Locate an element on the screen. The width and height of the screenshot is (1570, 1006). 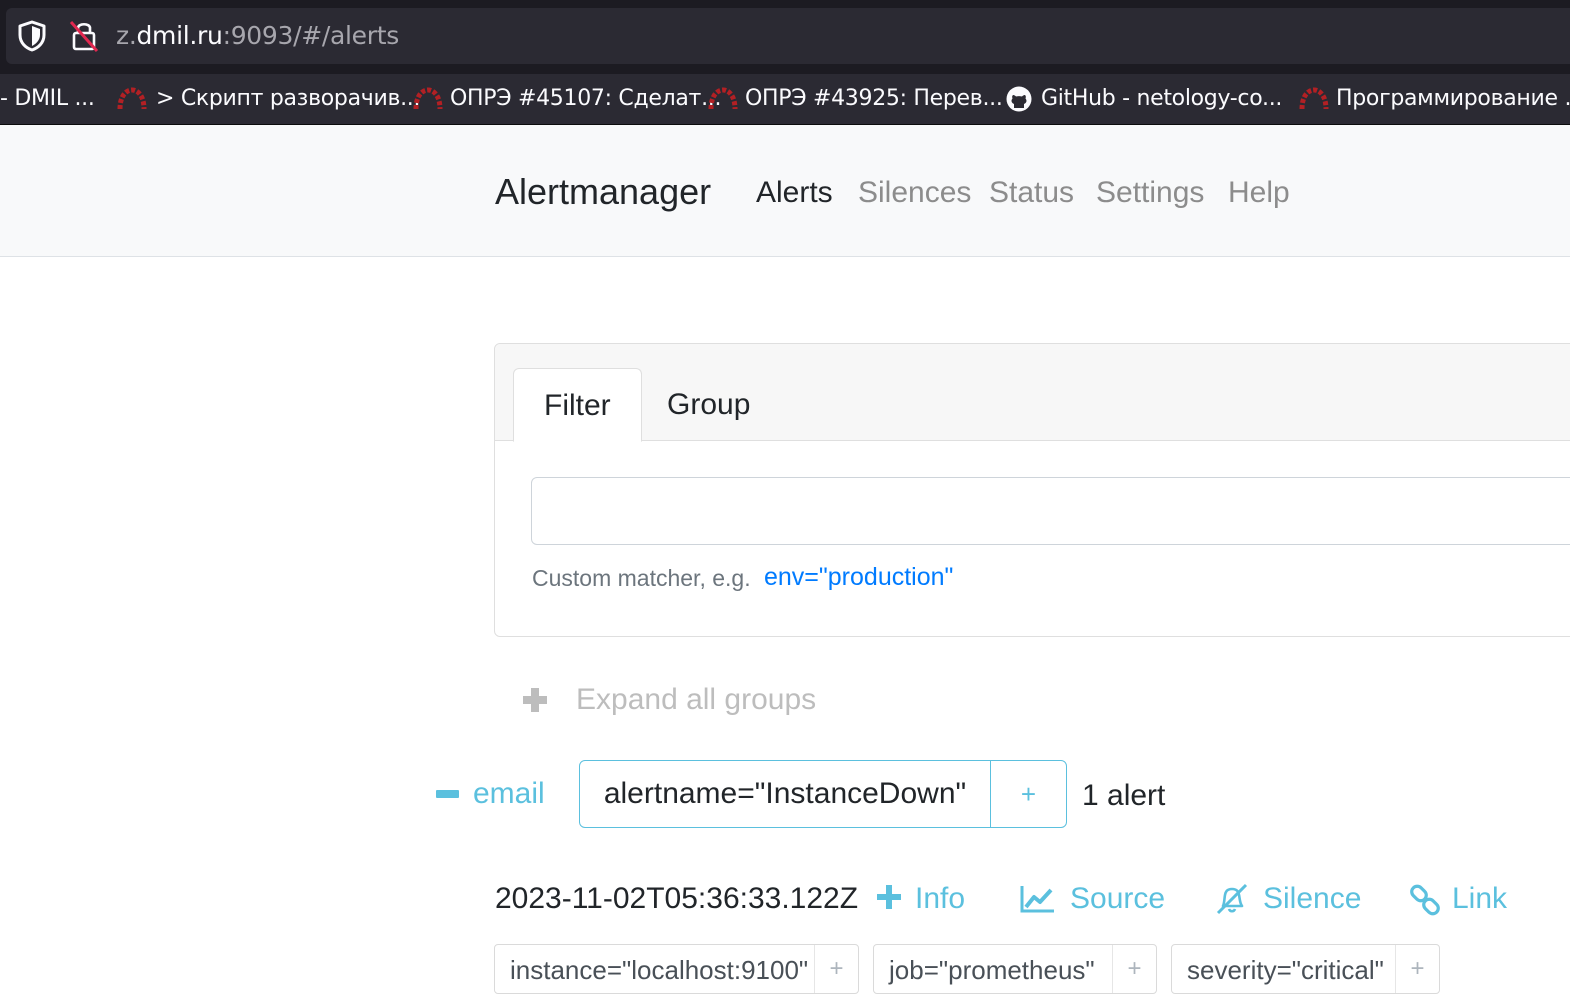
url-text: z.dmil.ru:9093/#/alerts is located at coordinates (257, 36).